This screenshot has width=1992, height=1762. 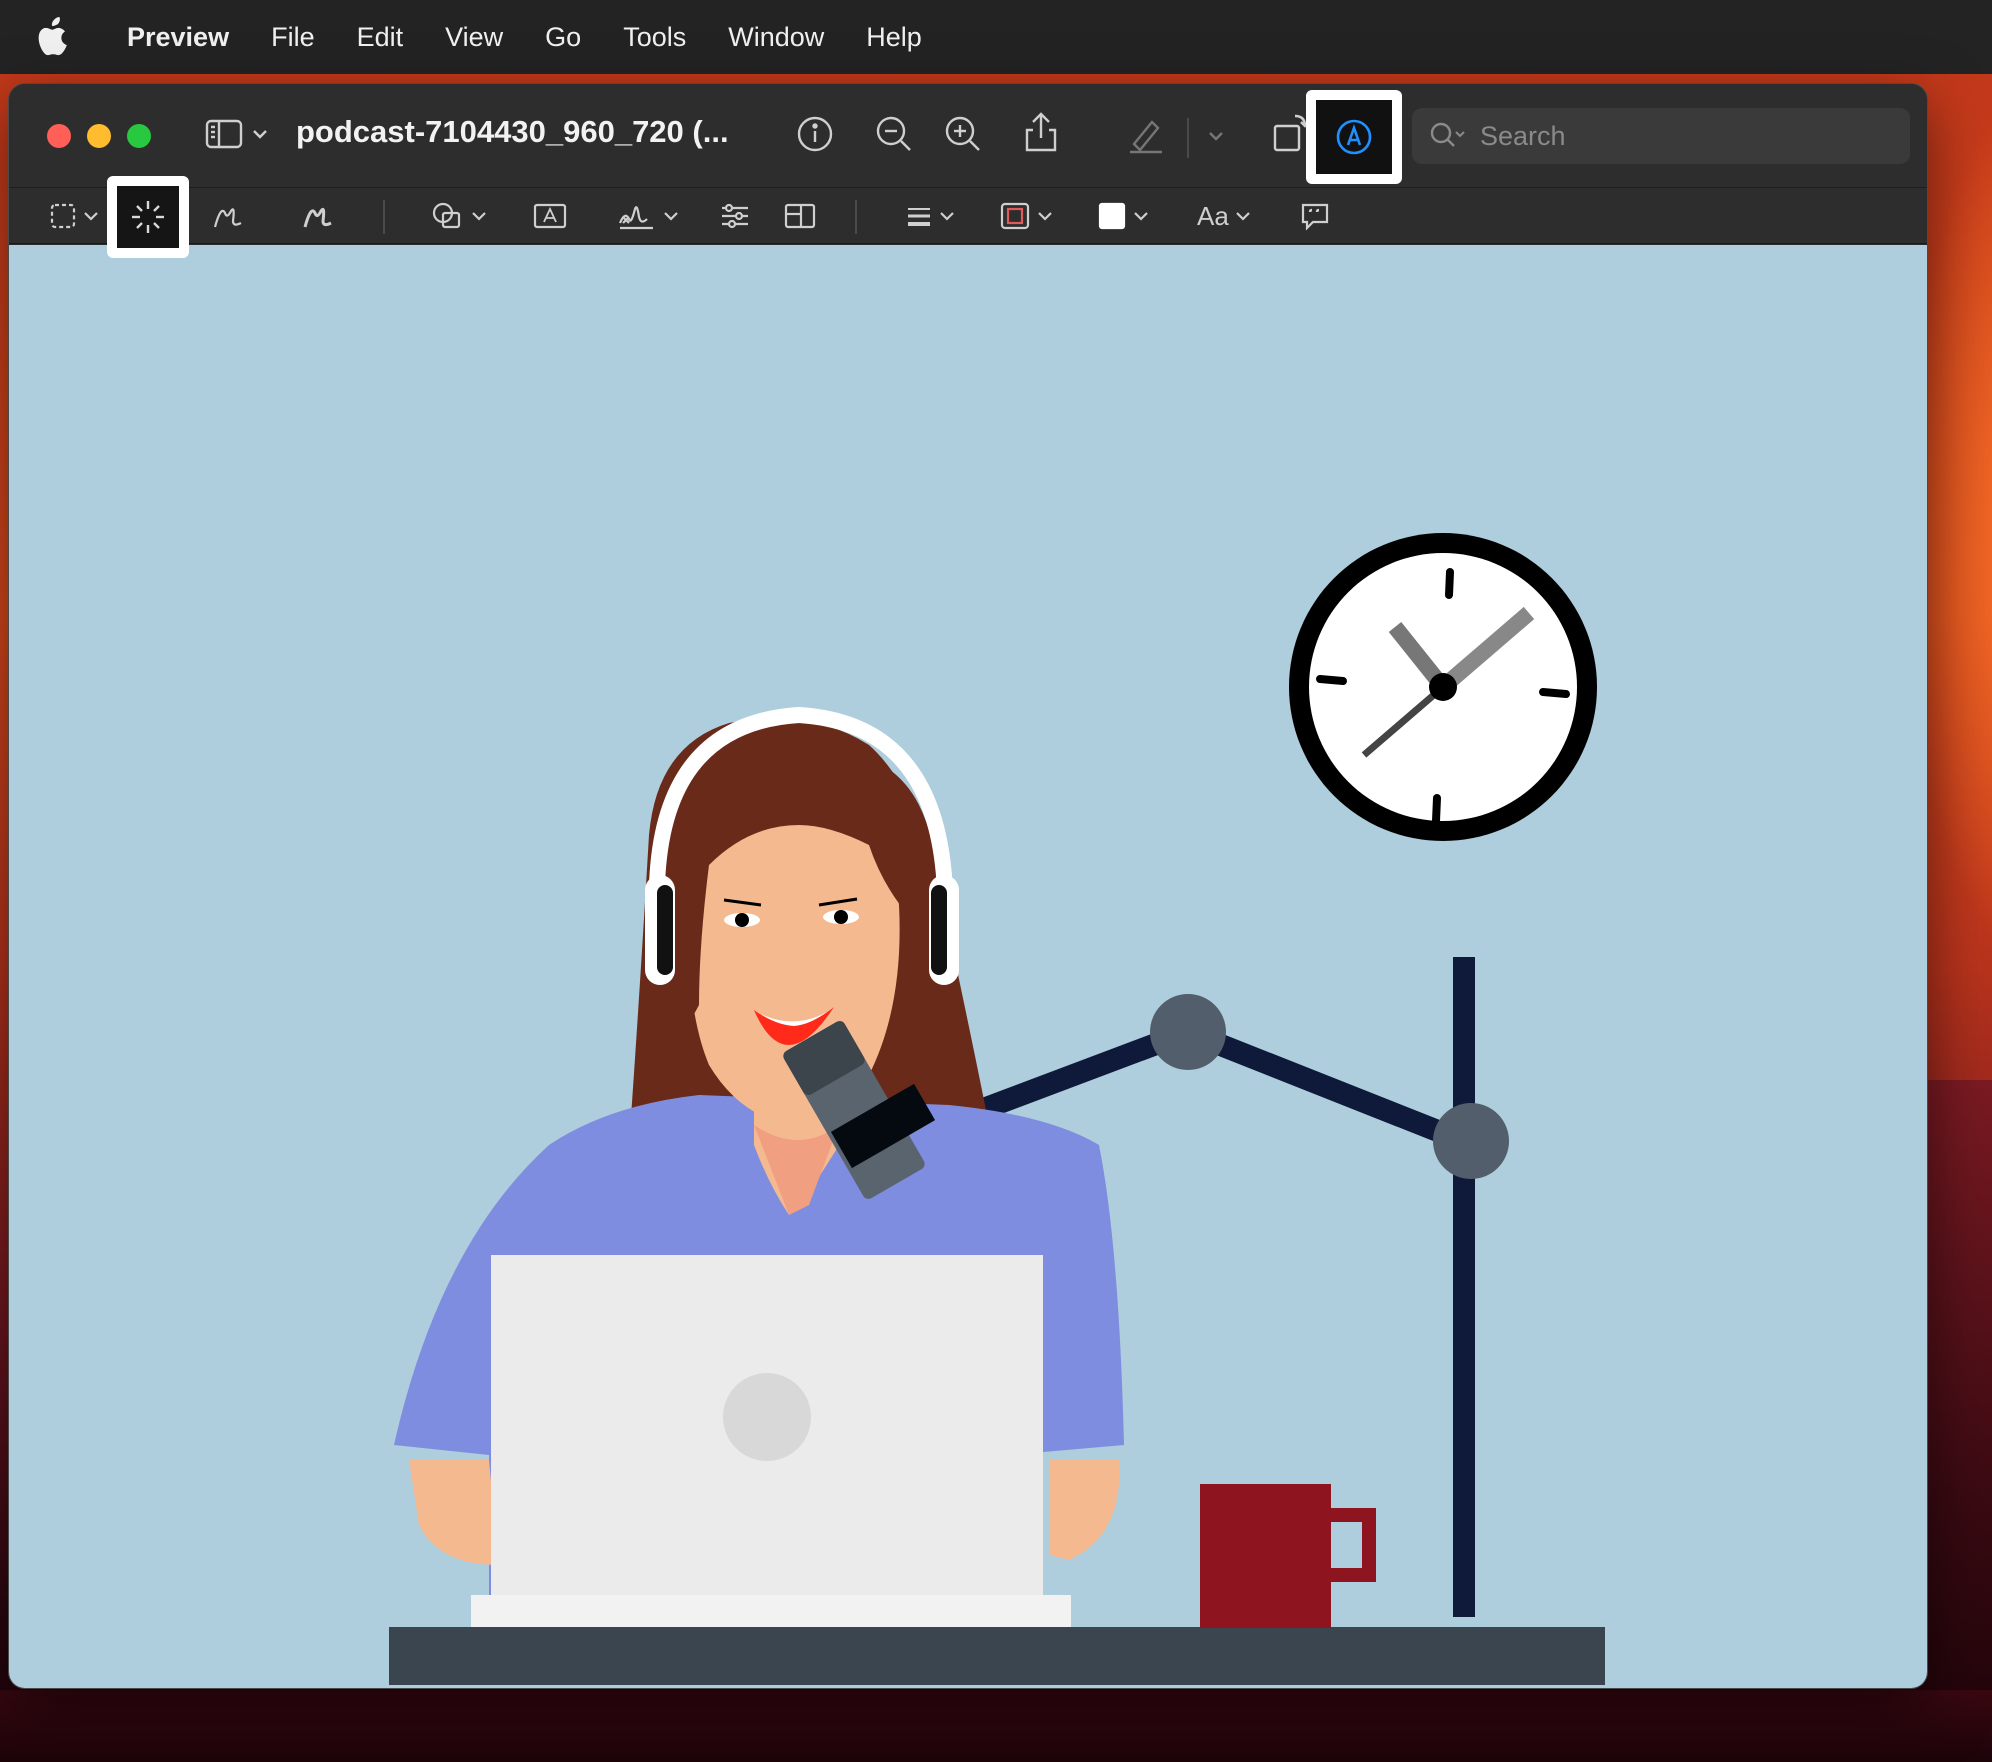 What do you see at coordinates (1213, 215) in the screenshot?
I see `font-icon: Aa` at bounding box center [1213, 215].